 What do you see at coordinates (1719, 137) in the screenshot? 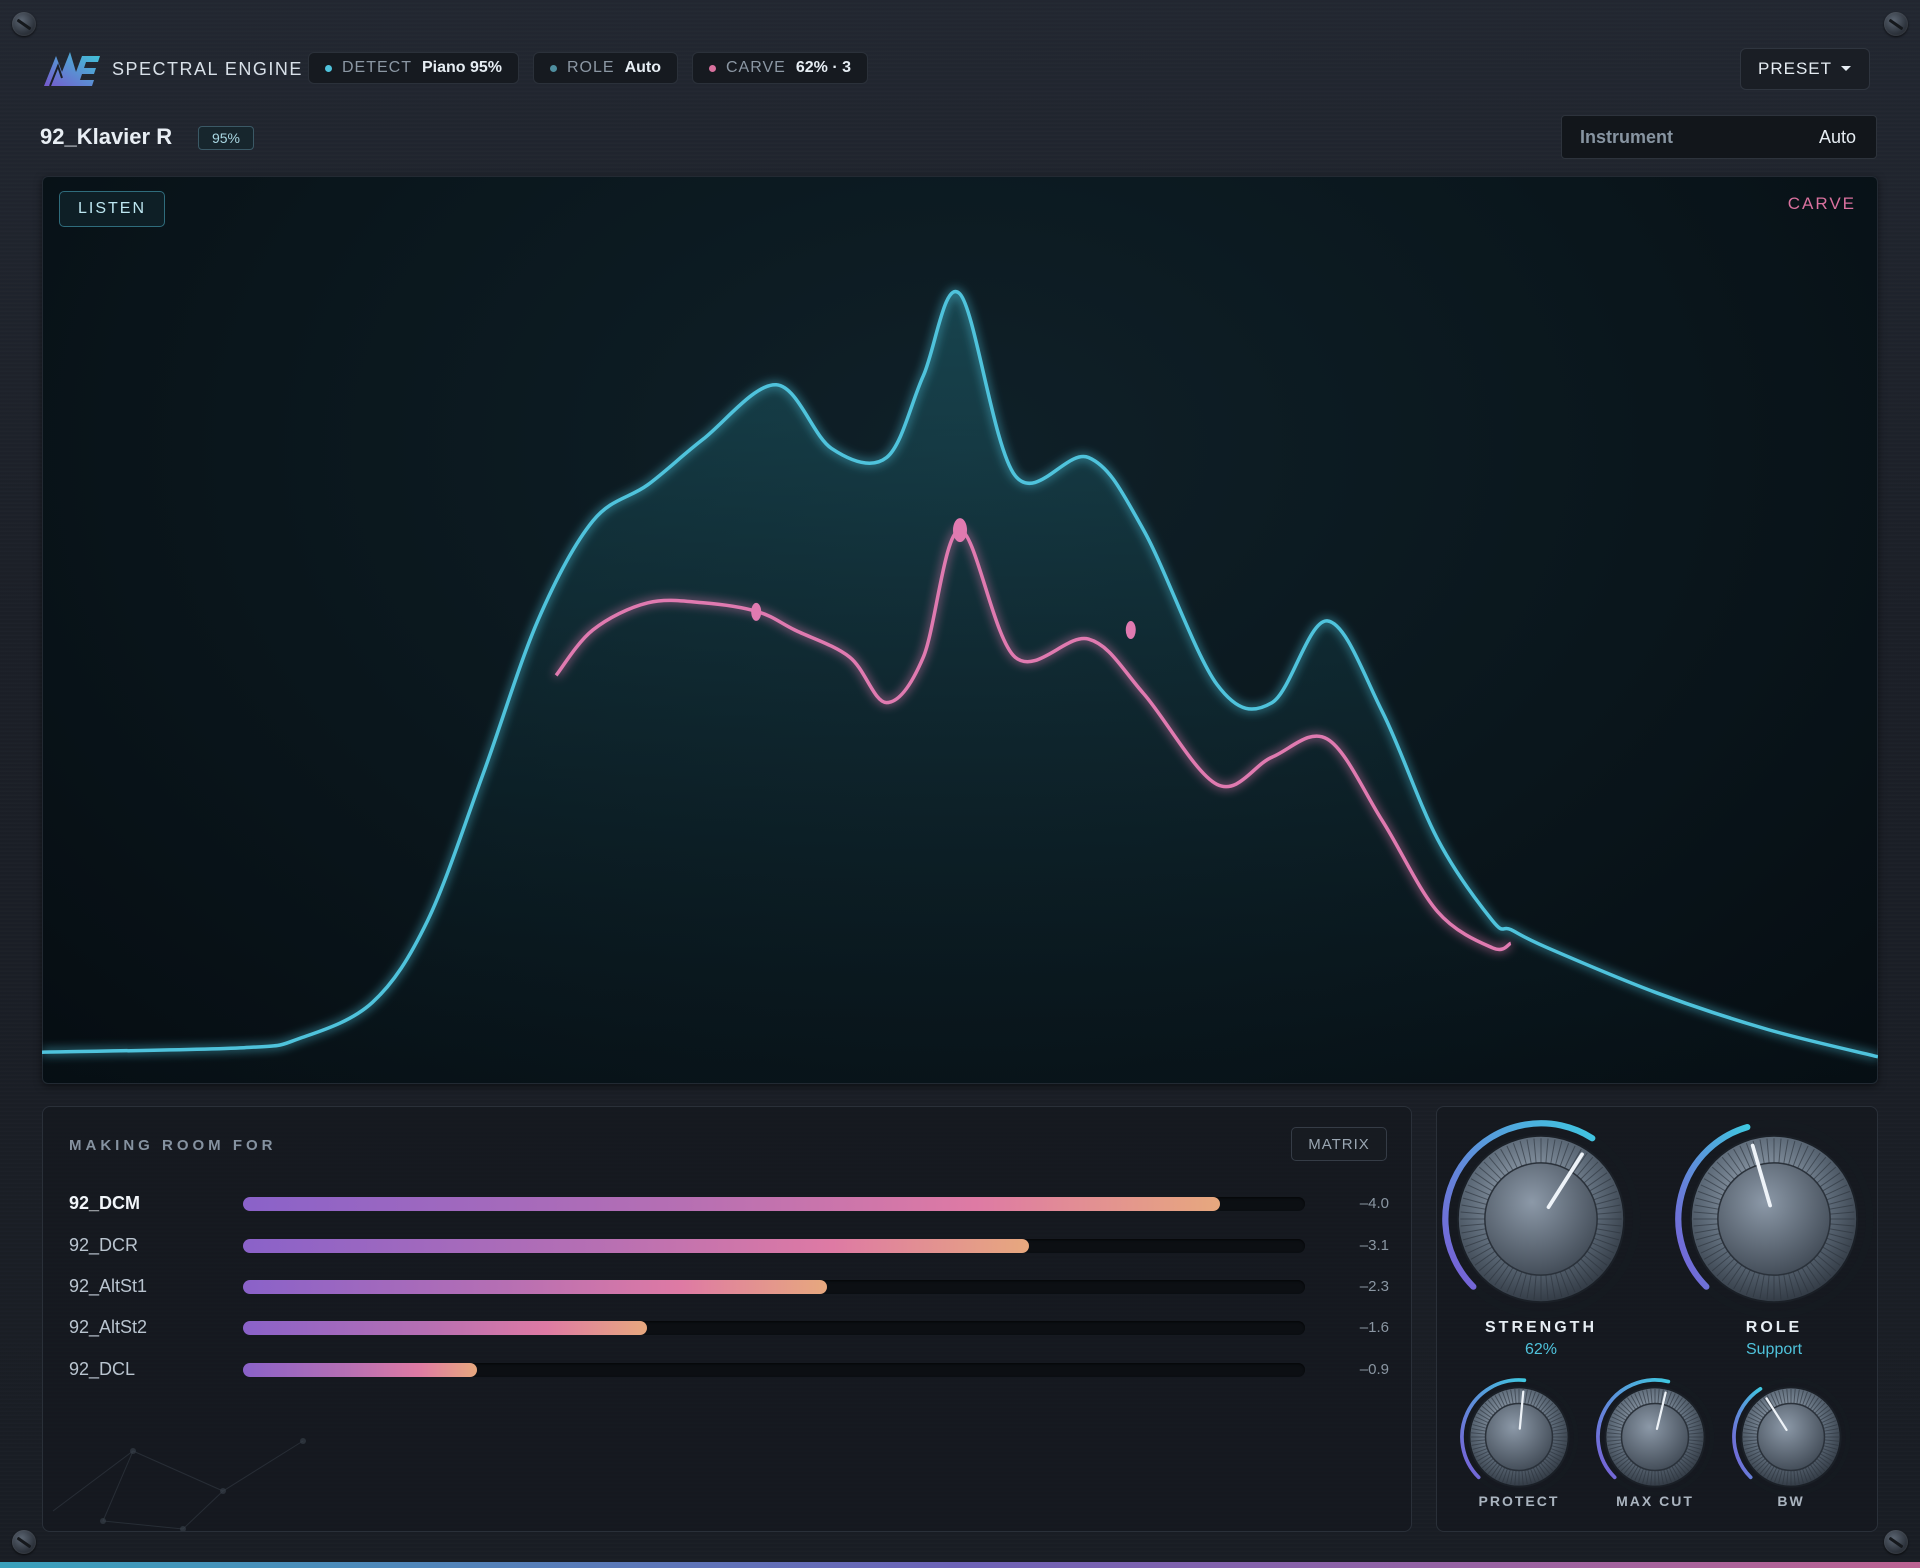
I see `instrument-selector: Instrument Auto` at bounding box center [1719, 137].